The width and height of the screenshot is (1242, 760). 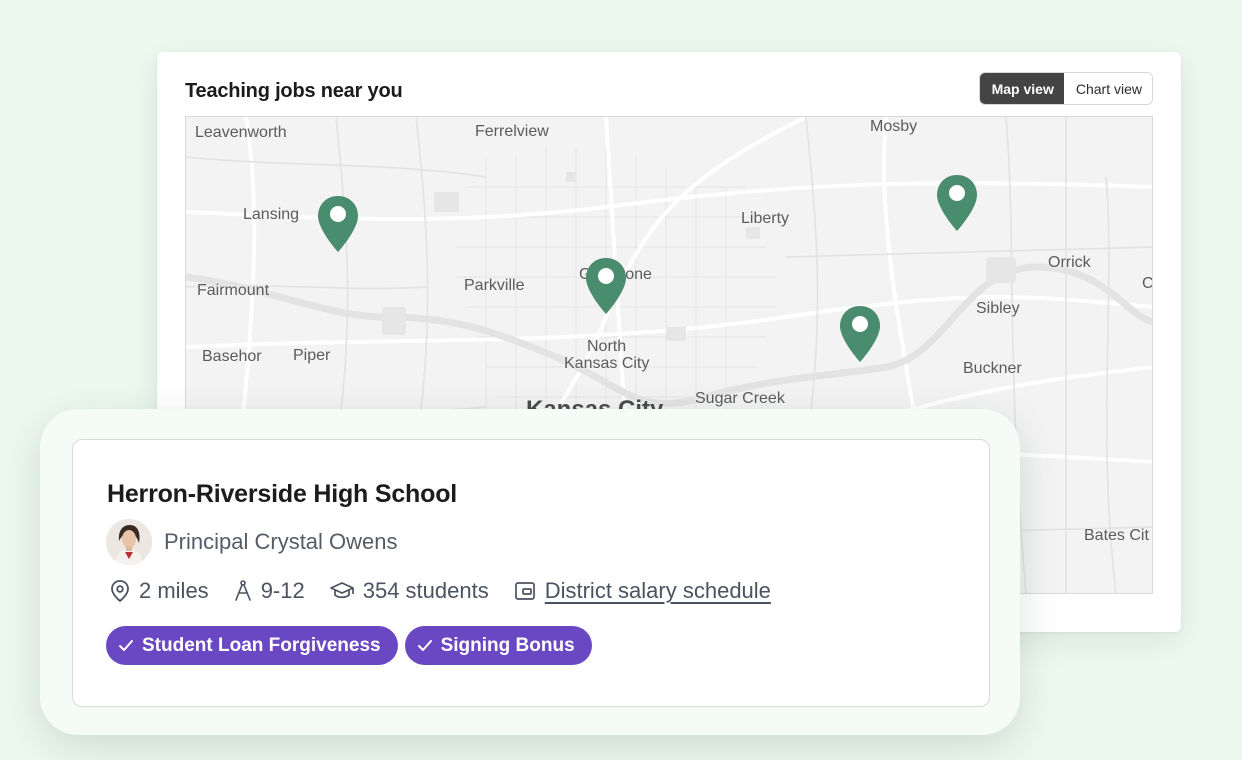 I want to click on map-label-basehor: Basehor, so click(x=232, y=356).